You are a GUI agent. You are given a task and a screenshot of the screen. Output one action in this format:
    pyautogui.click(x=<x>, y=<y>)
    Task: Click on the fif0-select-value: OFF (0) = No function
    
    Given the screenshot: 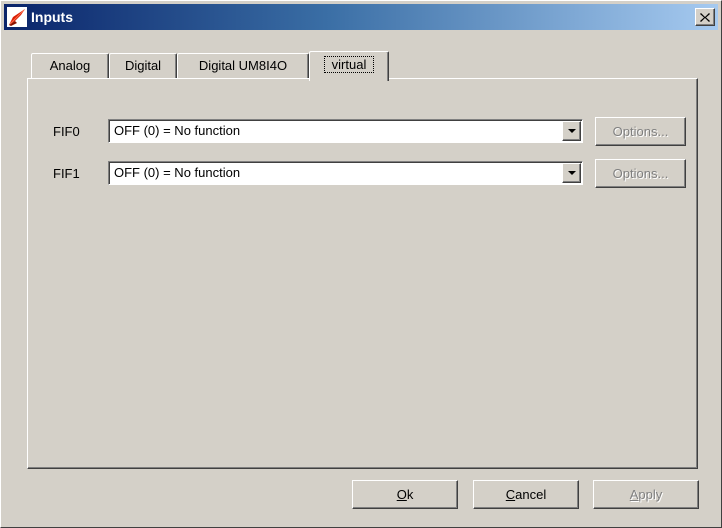 What is the action you would take?
    pyautogui.click(x=177, y=130)
    